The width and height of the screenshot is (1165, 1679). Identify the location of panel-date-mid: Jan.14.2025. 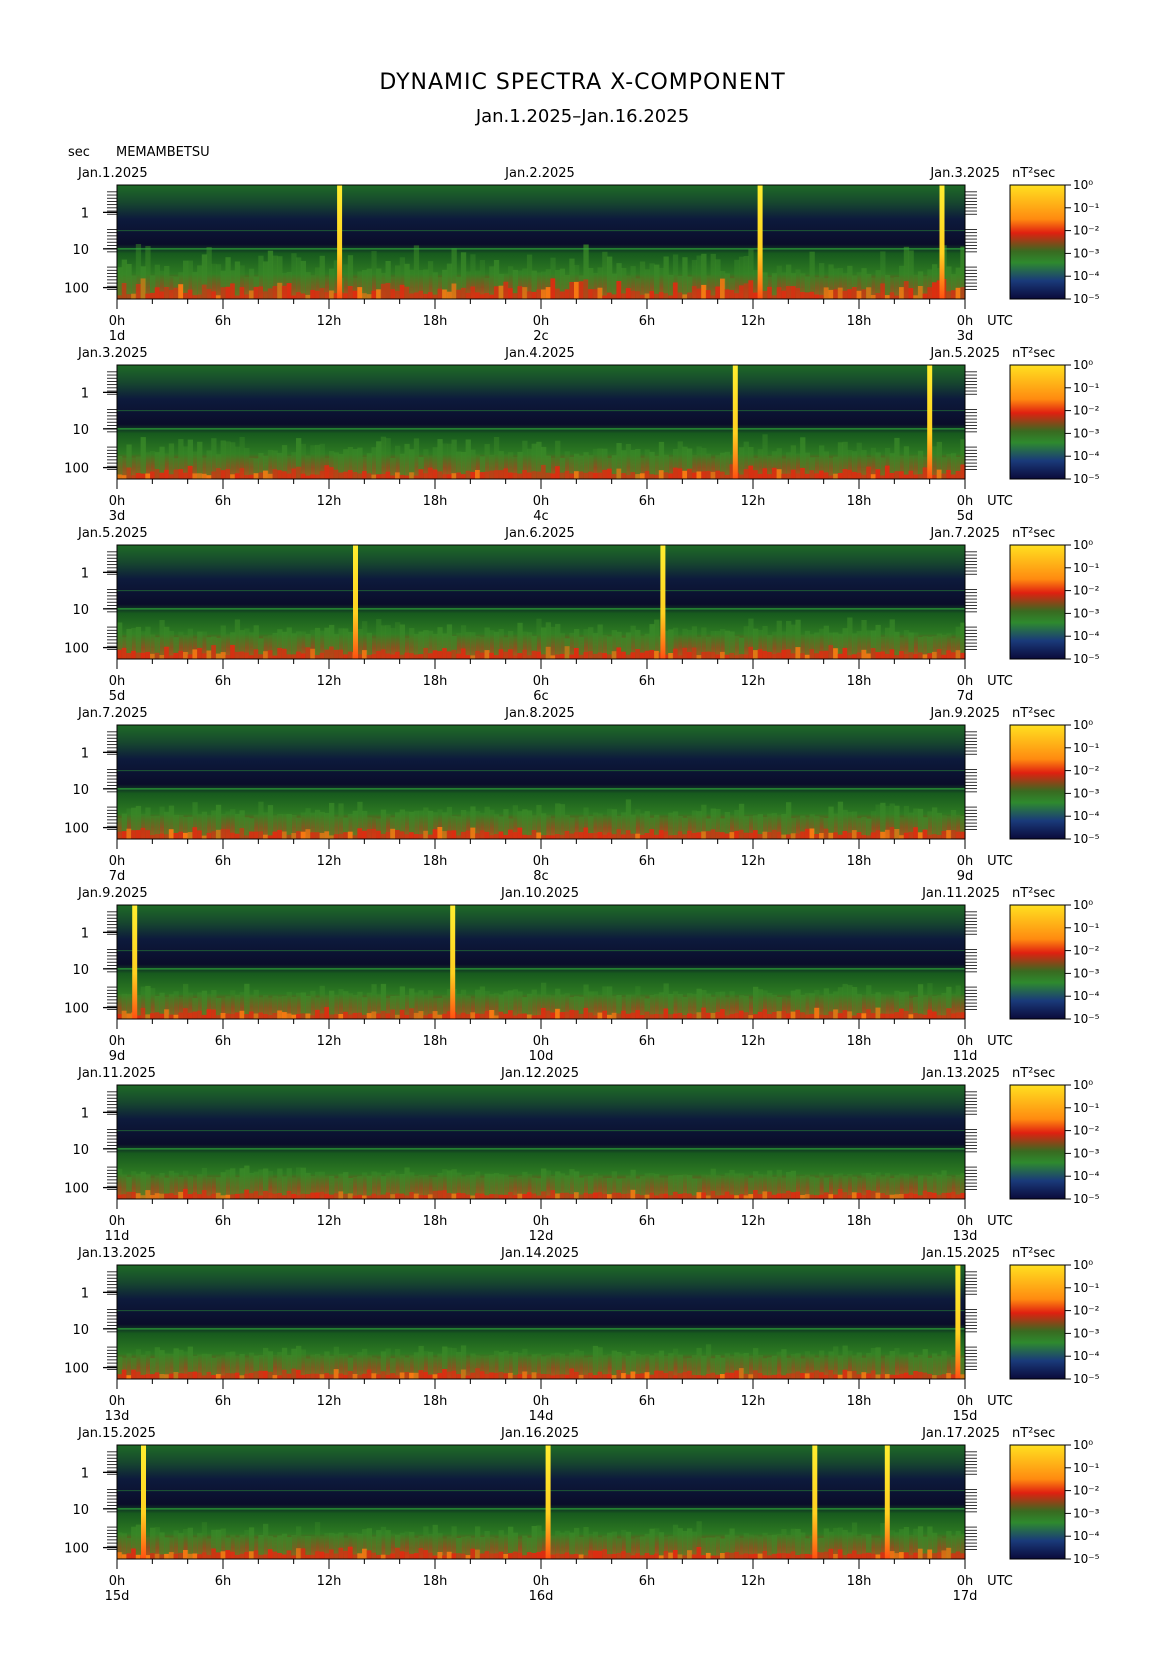
(539, 1253).